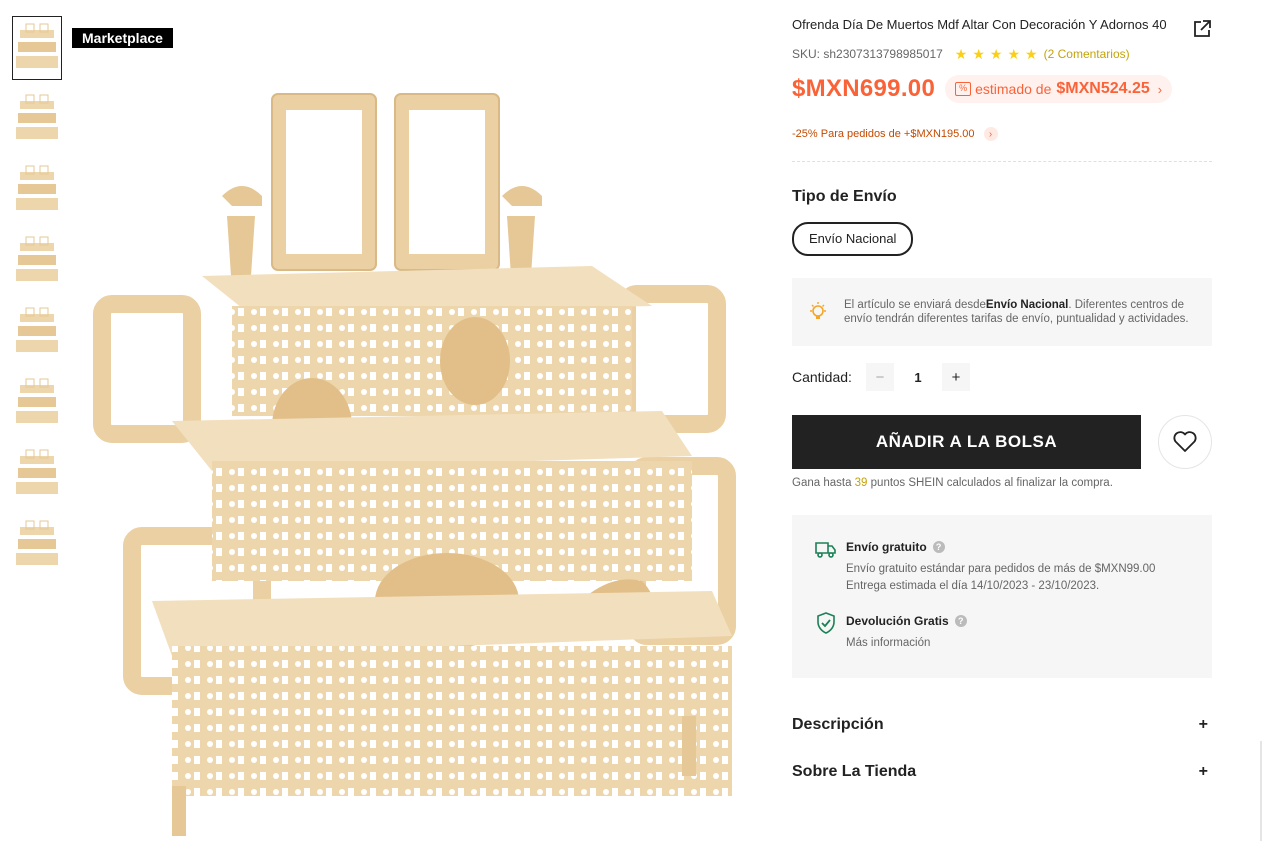  Describe the element at coordinates (1087, 54) in the screenshot. I see `reviews-link: (2 Comentarios)` at that location.